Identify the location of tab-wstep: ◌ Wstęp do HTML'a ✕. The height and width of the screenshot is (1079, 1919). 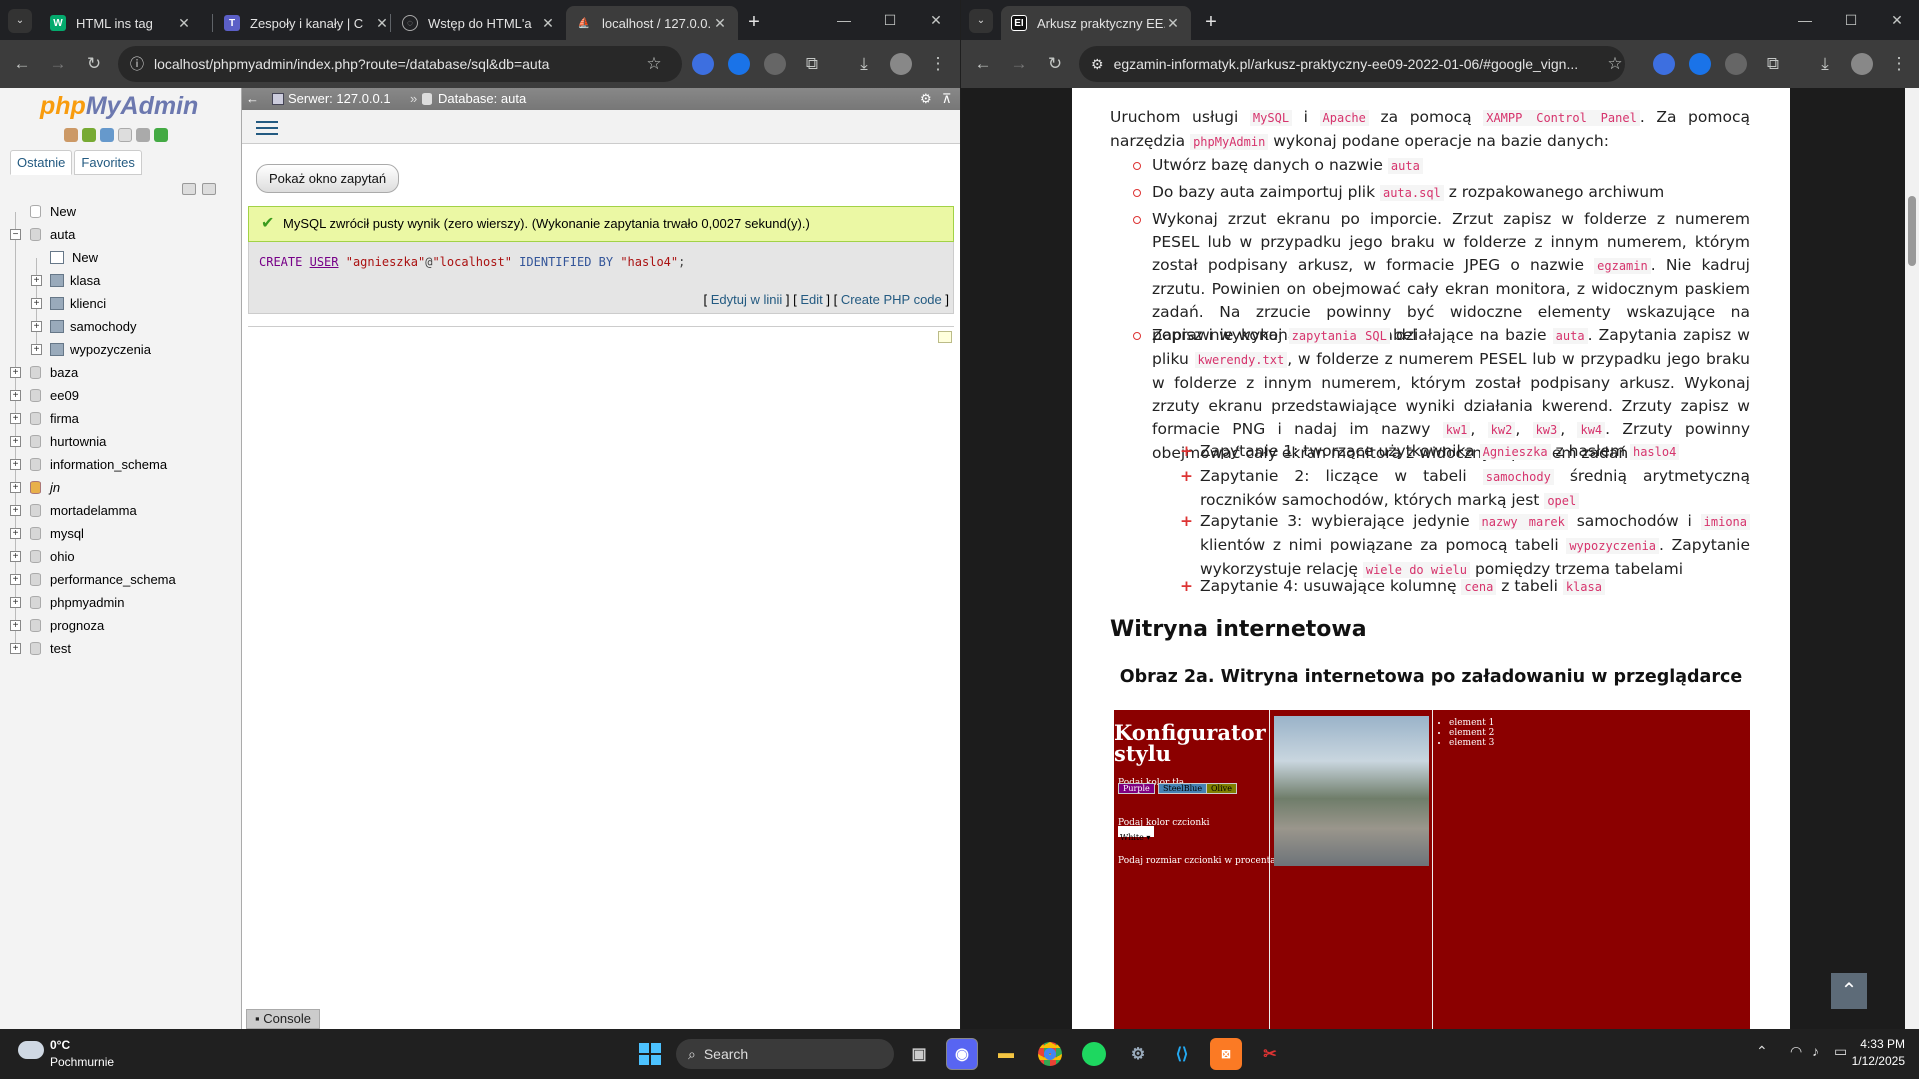
(479, 23).